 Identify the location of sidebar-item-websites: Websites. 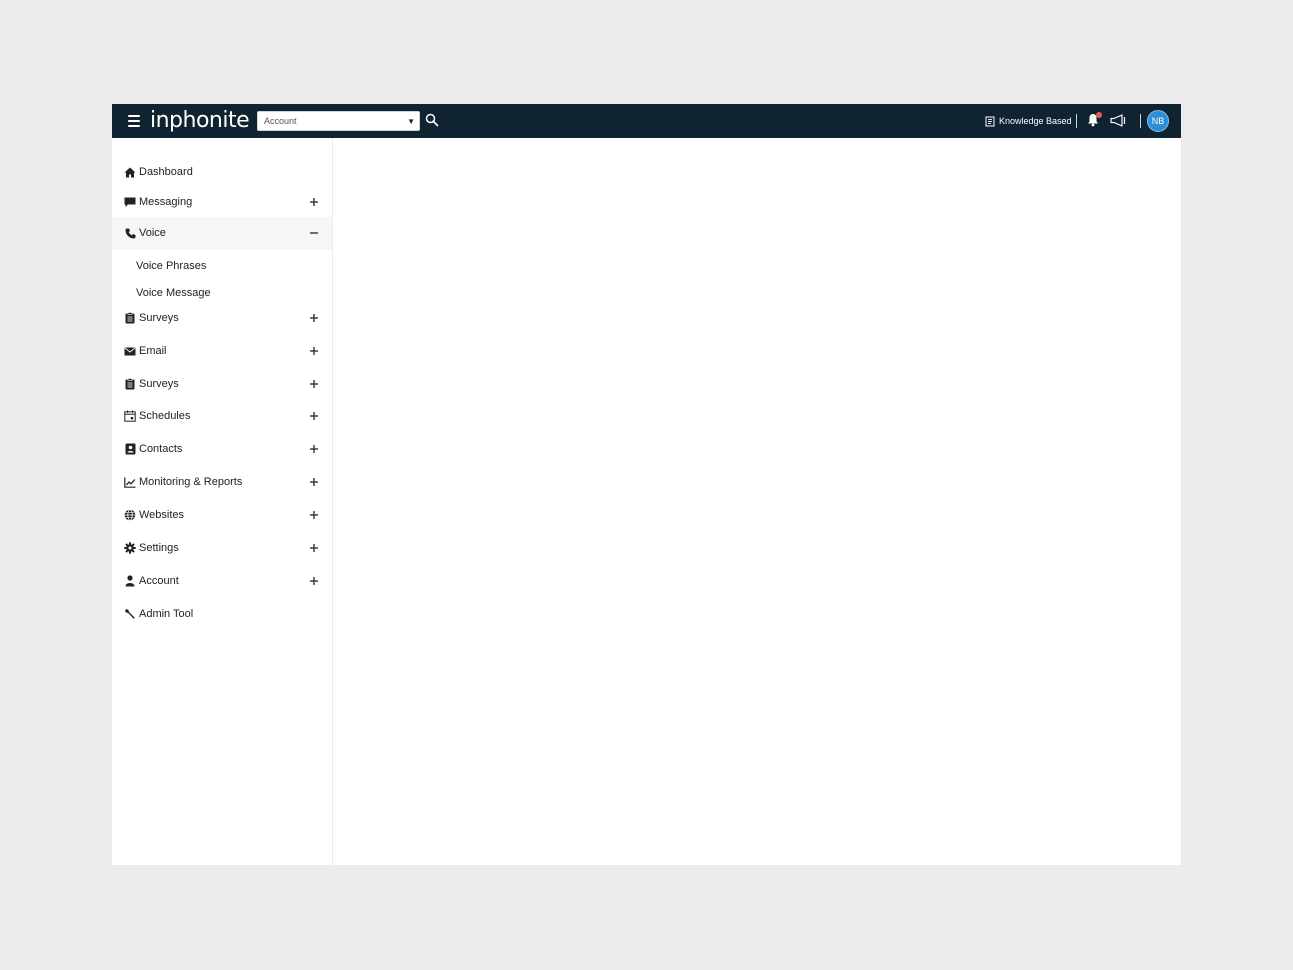
(222, 516).